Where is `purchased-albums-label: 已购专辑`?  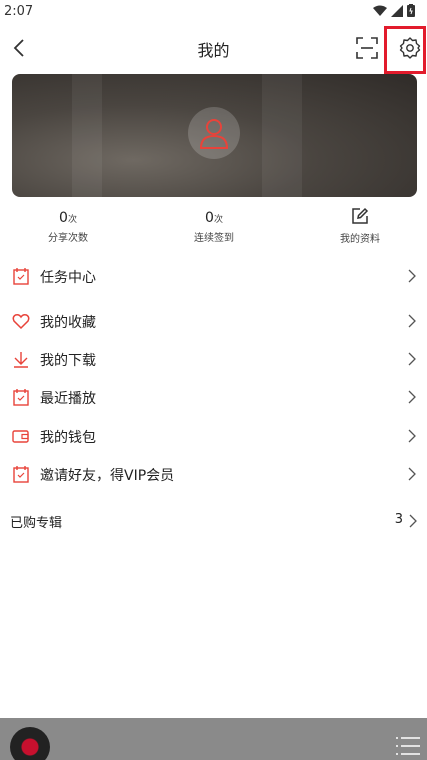
purchased-albums-label: 已购专辑 is located at coordinates (36, 523).